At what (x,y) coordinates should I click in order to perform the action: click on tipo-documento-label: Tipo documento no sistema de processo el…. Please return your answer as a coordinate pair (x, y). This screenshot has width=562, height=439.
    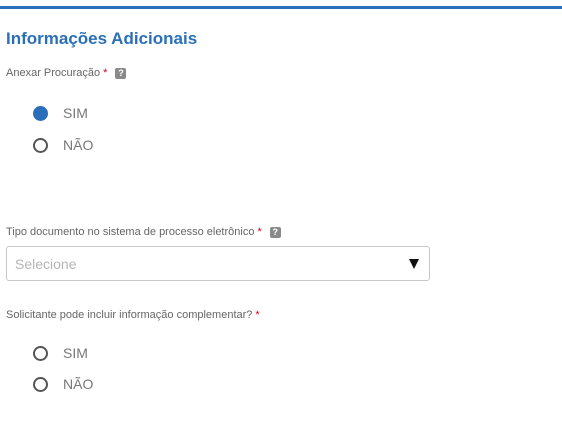
    Looking at the image, I should click on (143, 232).